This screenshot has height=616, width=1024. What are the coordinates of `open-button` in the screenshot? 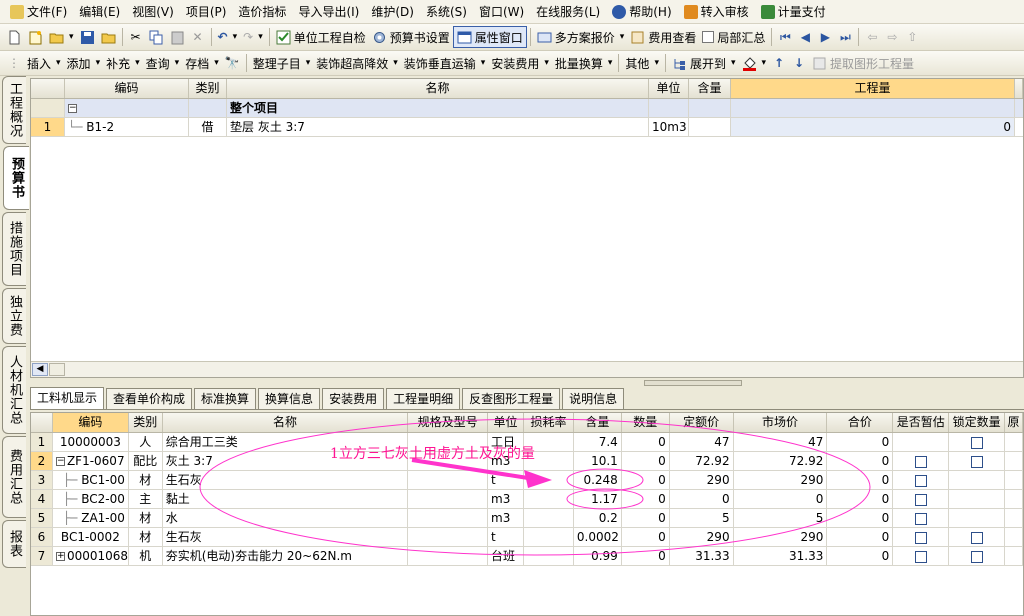 It's located at (61, 37).